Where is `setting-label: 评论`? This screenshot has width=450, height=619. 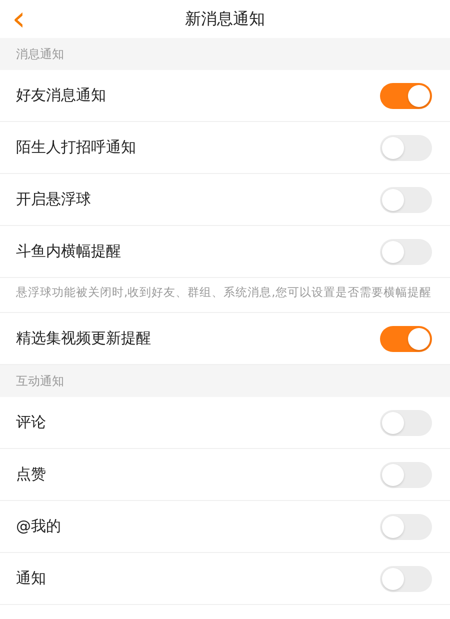
setting-label: 评论 is located at coordinates (31, 422).